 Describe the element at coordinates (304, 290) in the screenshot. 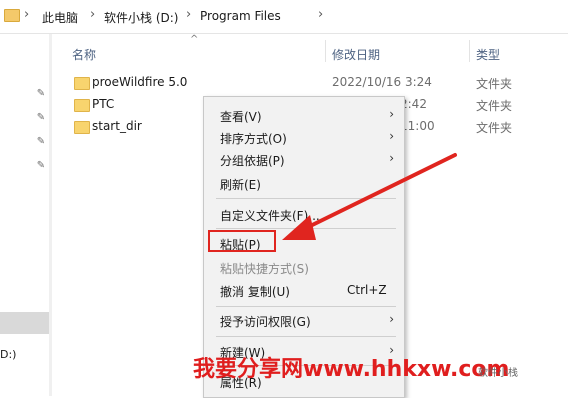

I see `menu-item-undo-copy: 撤消 复制(U) Ctrl+Z` at that location.